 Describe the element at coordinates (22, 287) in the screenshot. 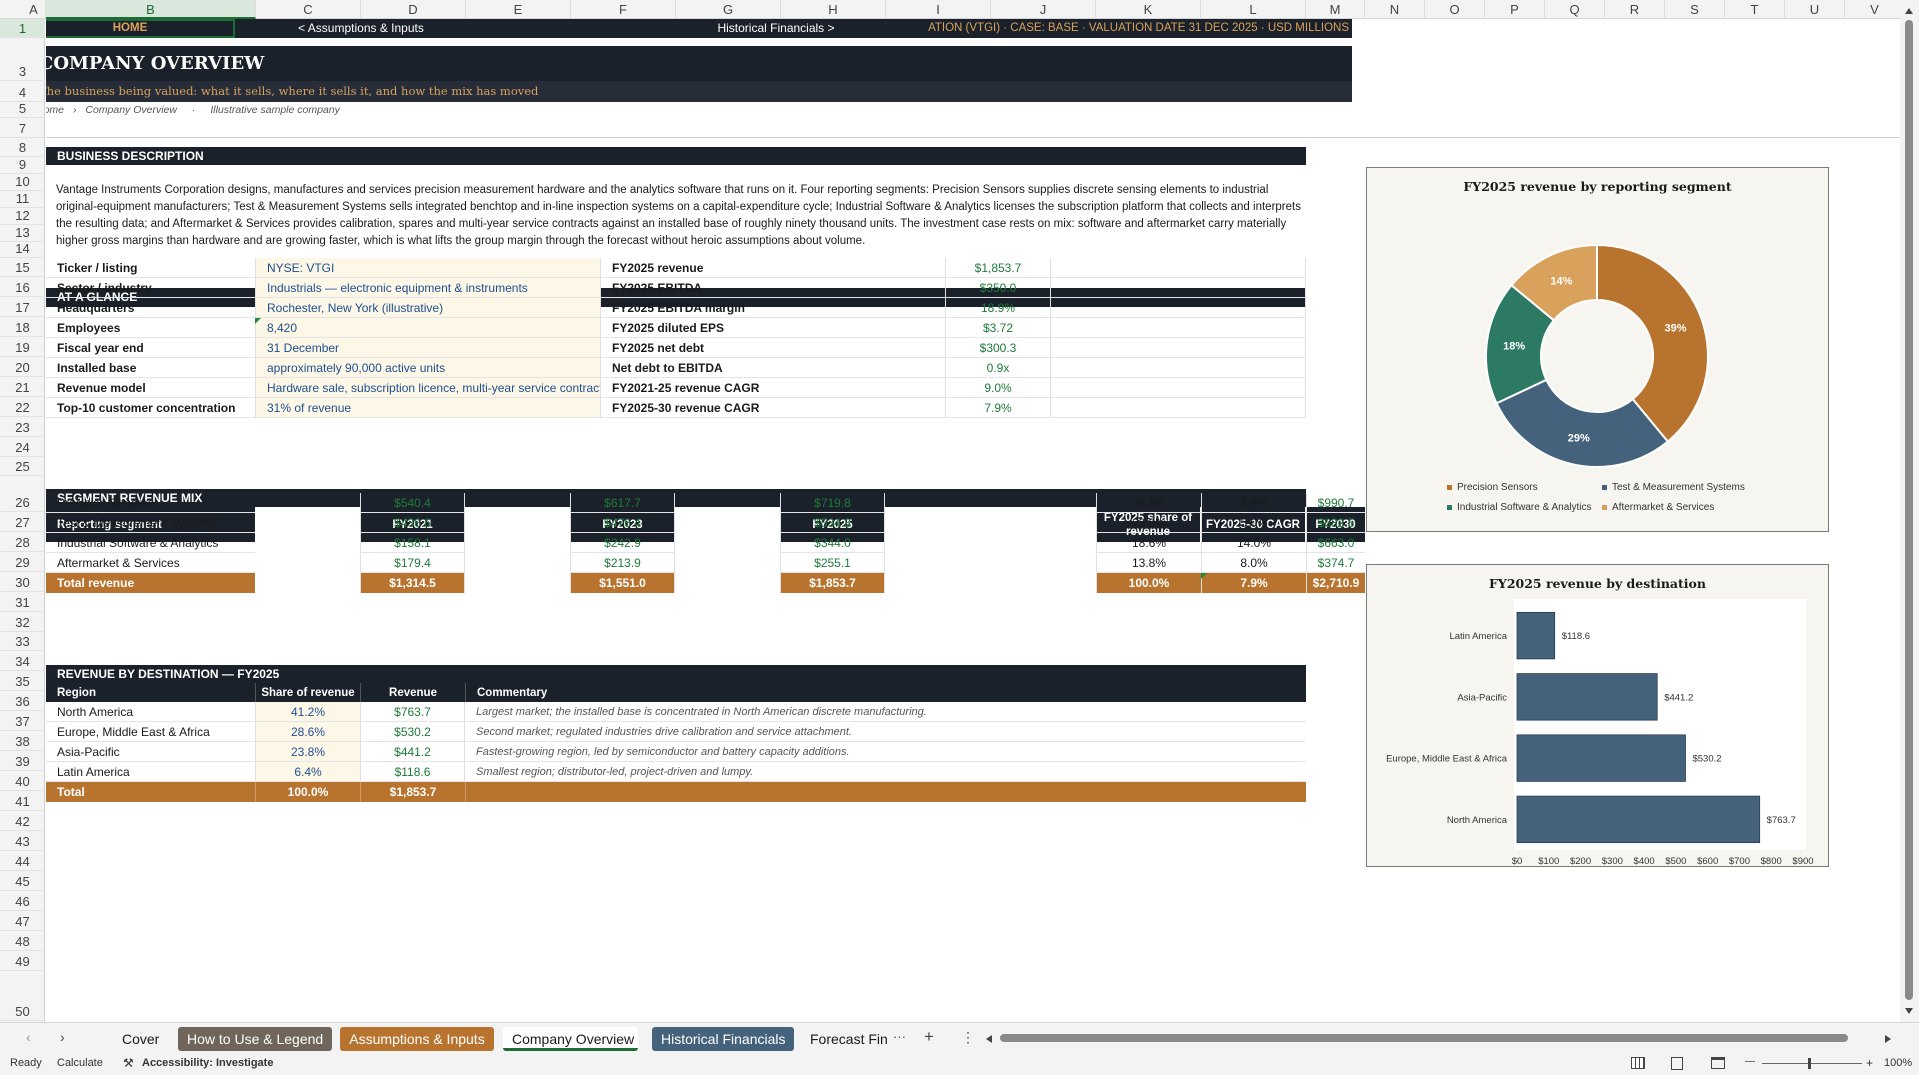

I see `row-header-16: 16` at that location.